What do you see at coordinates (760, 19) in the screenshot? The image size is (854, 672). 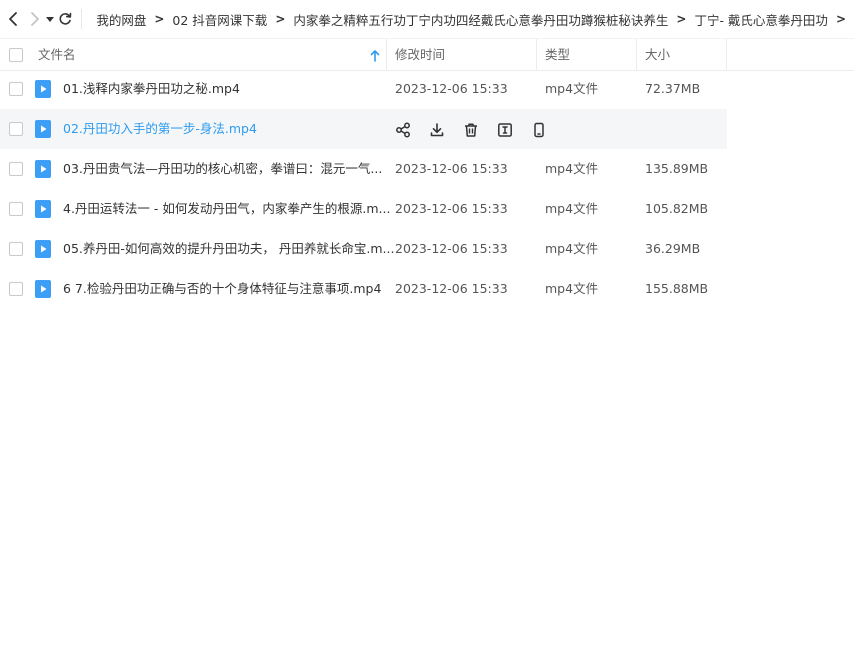 I see `breadcrumb-item: 丁宁- 戴氏心意拳丹田功` at bounding box center [760, 19].